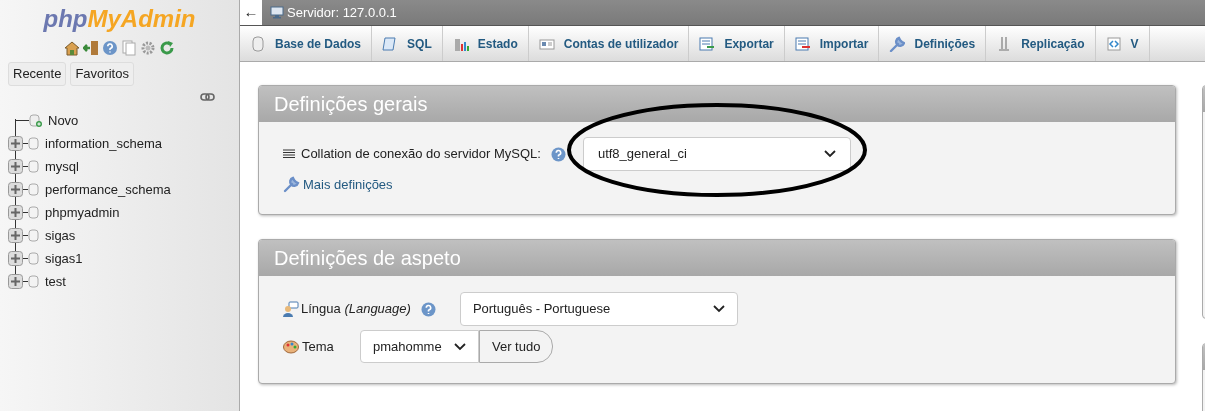 The height and width of the screenshot is (411, 1205). Describe the element at coordinates (609, 43) in the screenshot. I see `nav-tab: Contas de utilizador` at that location.